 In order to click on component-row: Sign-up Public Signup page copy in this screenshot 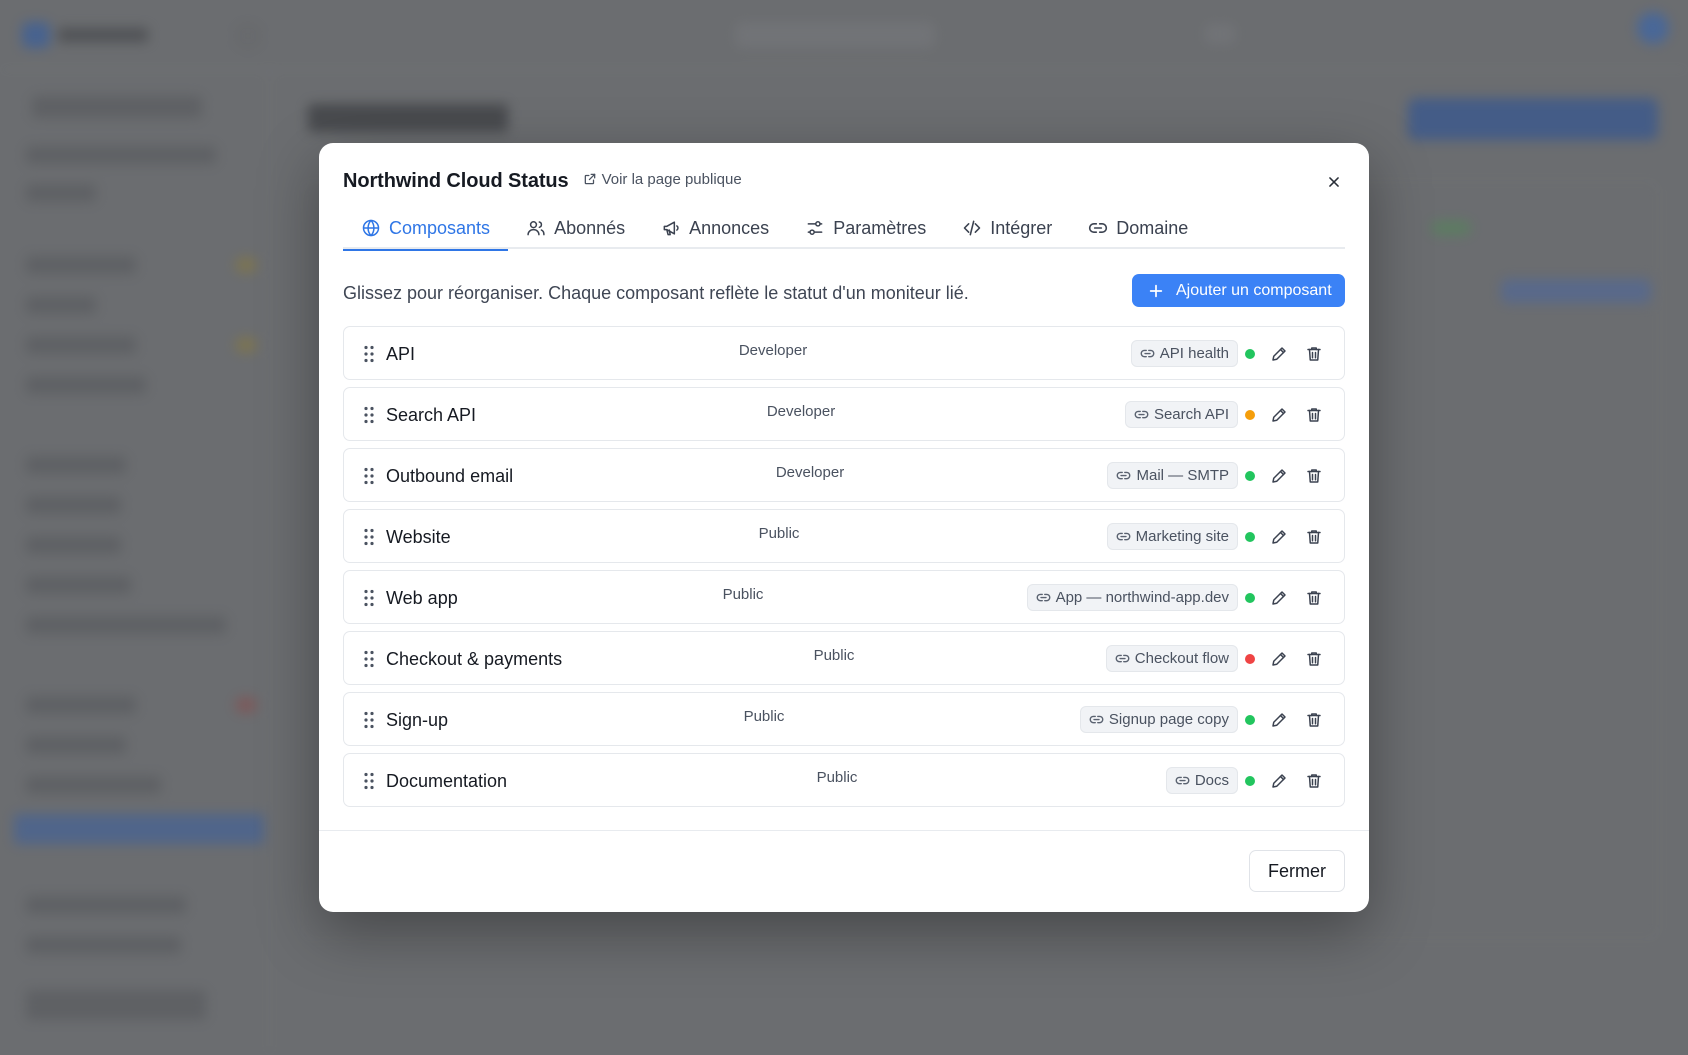, I will do `click(844, 719)`.